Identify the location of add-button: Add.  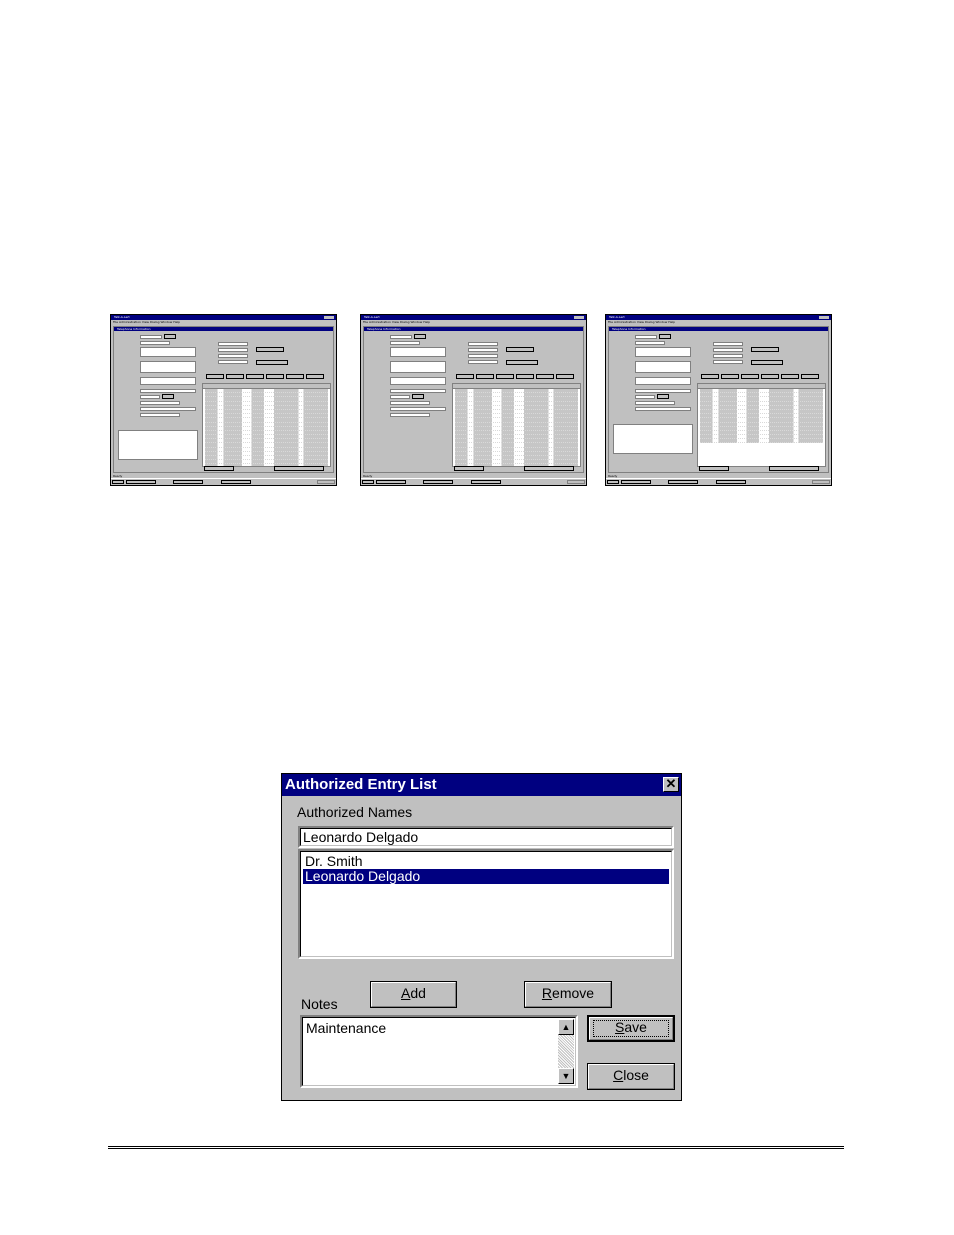
(413, 994).